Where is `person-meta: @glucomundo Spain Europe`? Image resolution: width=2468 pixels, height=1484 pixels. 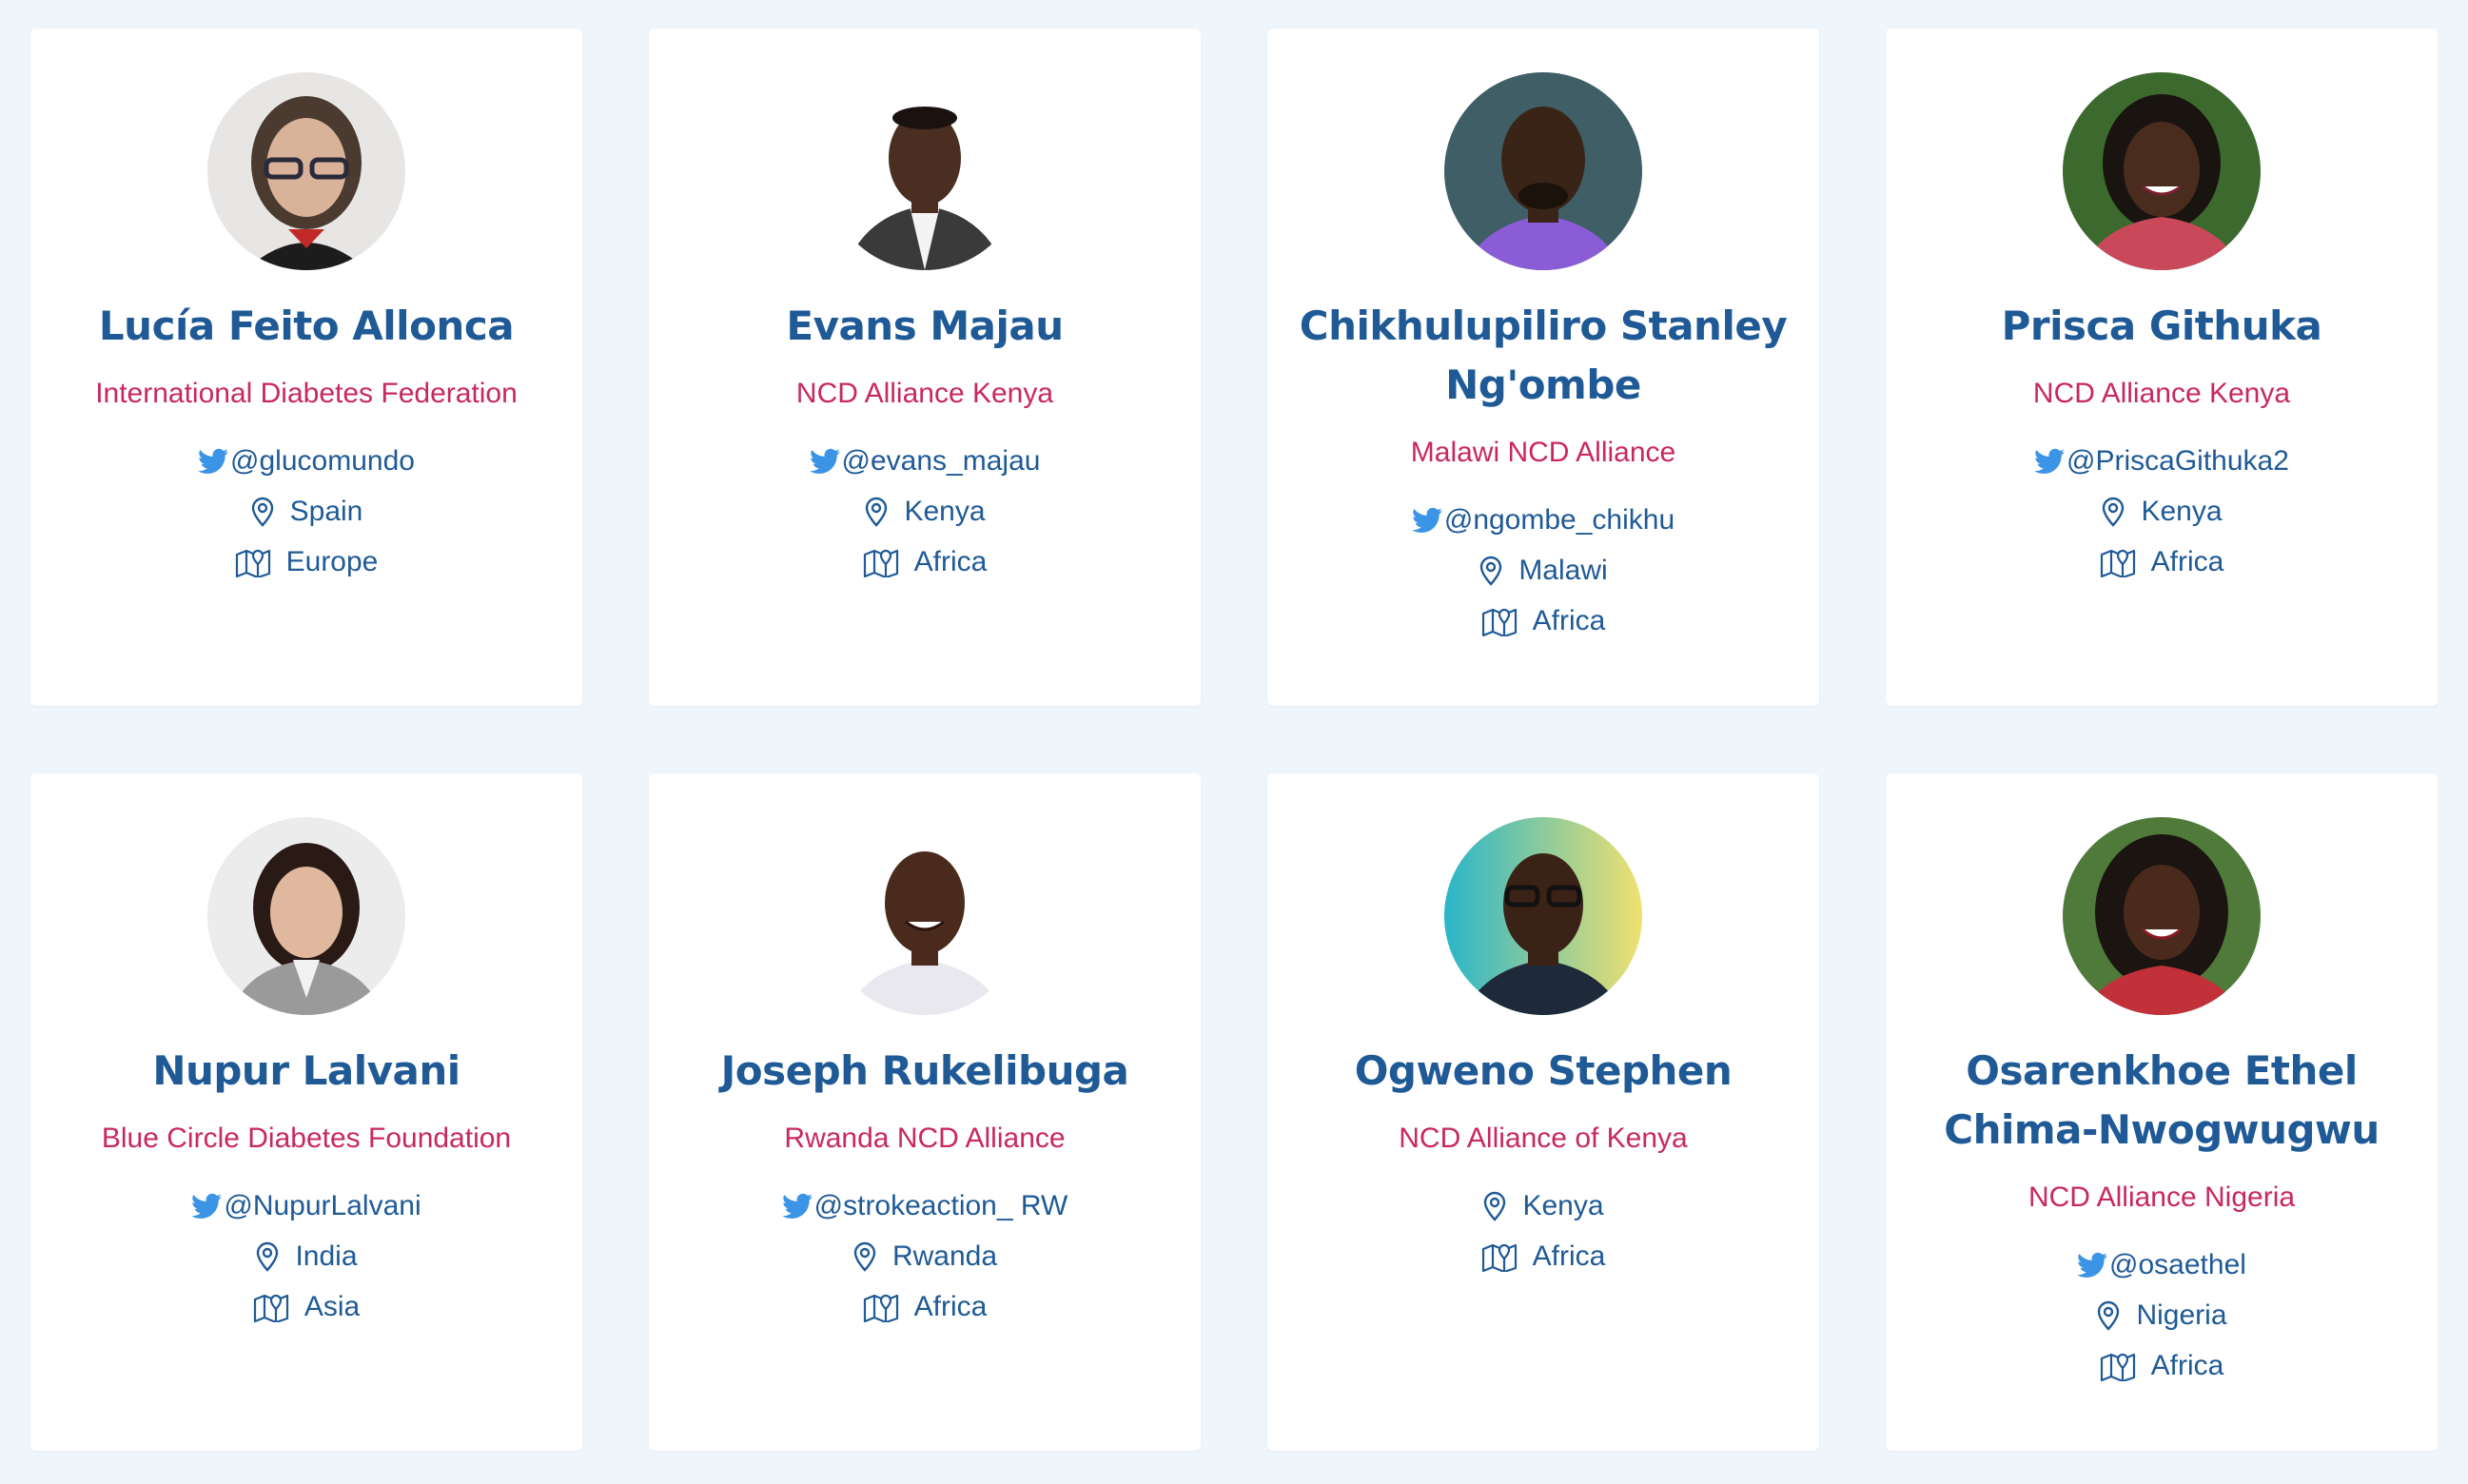
person-meta: @glucomundo Spain Europe is located at coordinates (306, 511).